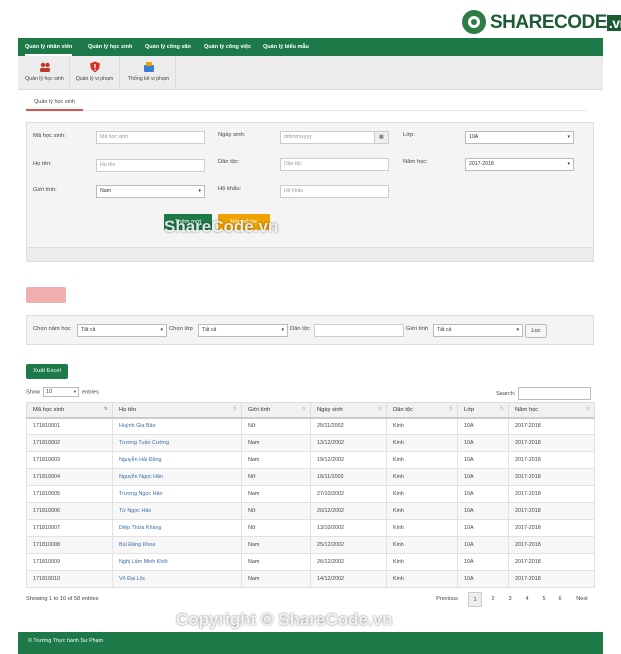  Describe the element at coordinates (177, 477) in the screenshot. I see `table-cell: Nguyễn Ngọc Hân` at that location.